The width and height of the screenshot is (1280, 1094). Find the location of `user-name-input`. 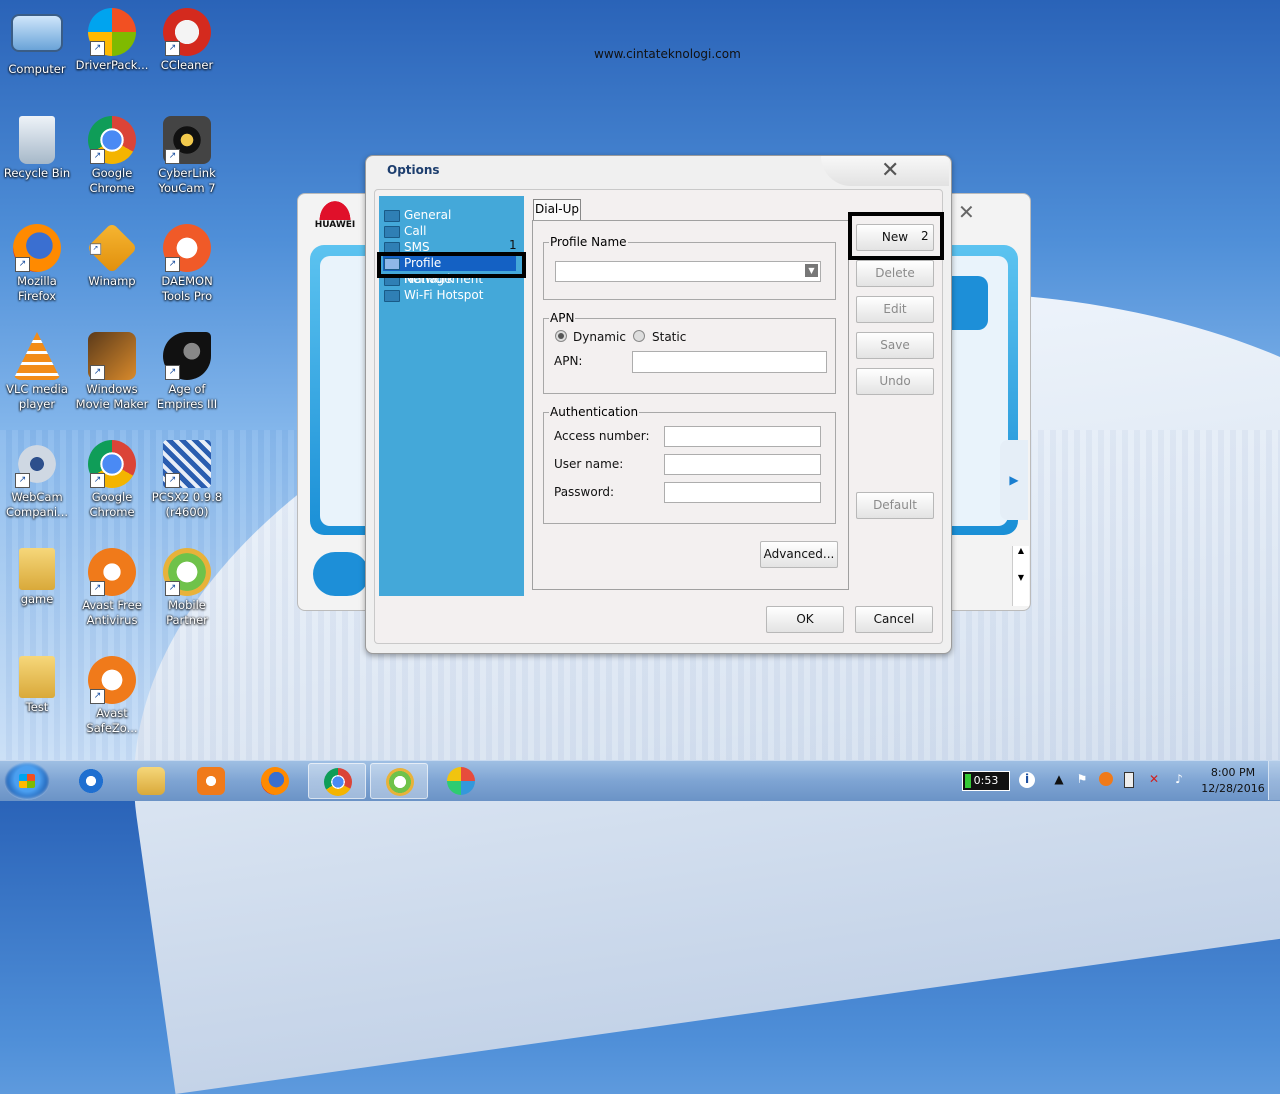

user-name-input is located at coordinates (742, 464).